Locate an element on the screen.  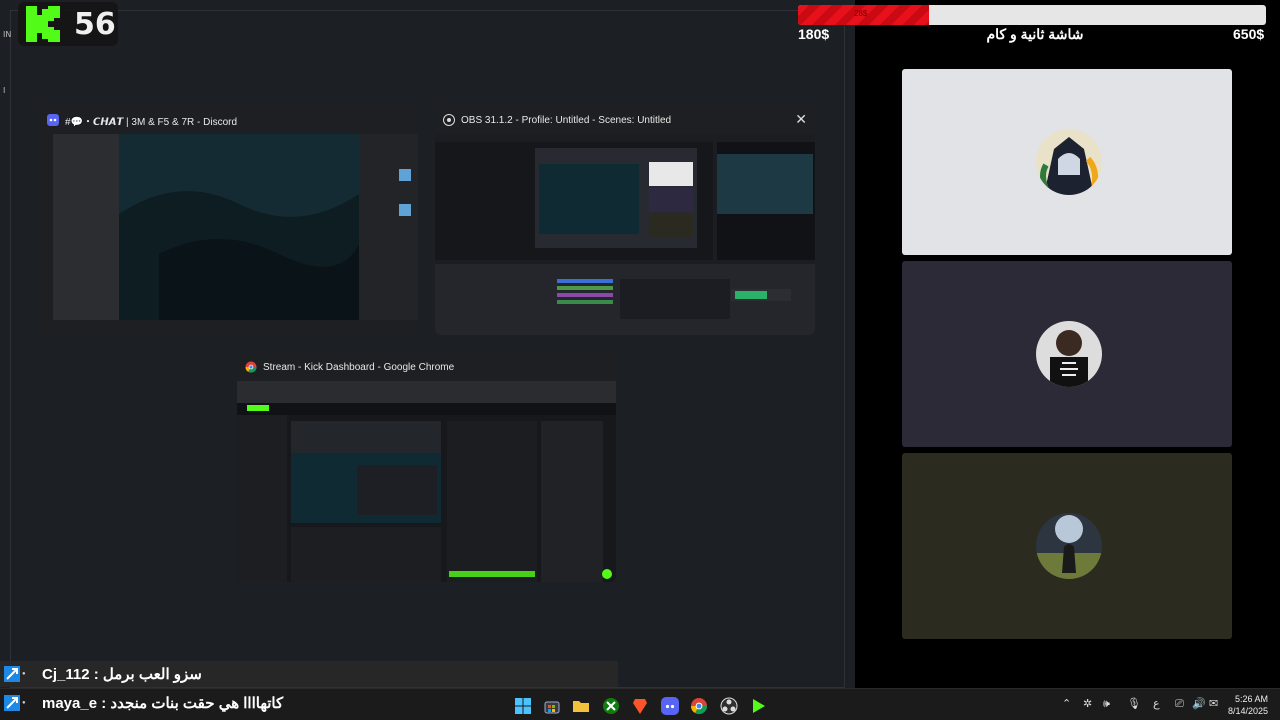
chrome-window-preview is located at coordinates (426, 481).